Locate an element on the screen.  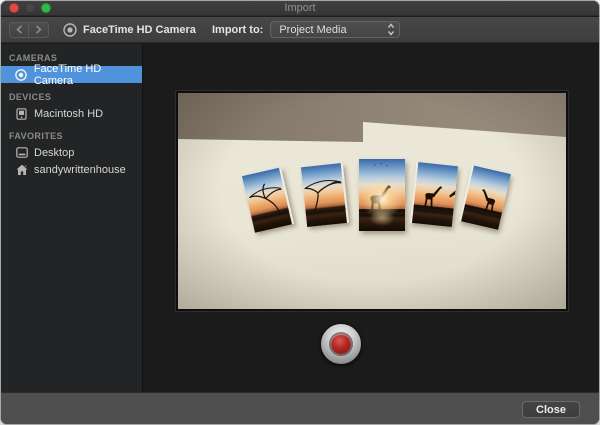
import-to-popup: Project Media is located at coordinates (335, 29).